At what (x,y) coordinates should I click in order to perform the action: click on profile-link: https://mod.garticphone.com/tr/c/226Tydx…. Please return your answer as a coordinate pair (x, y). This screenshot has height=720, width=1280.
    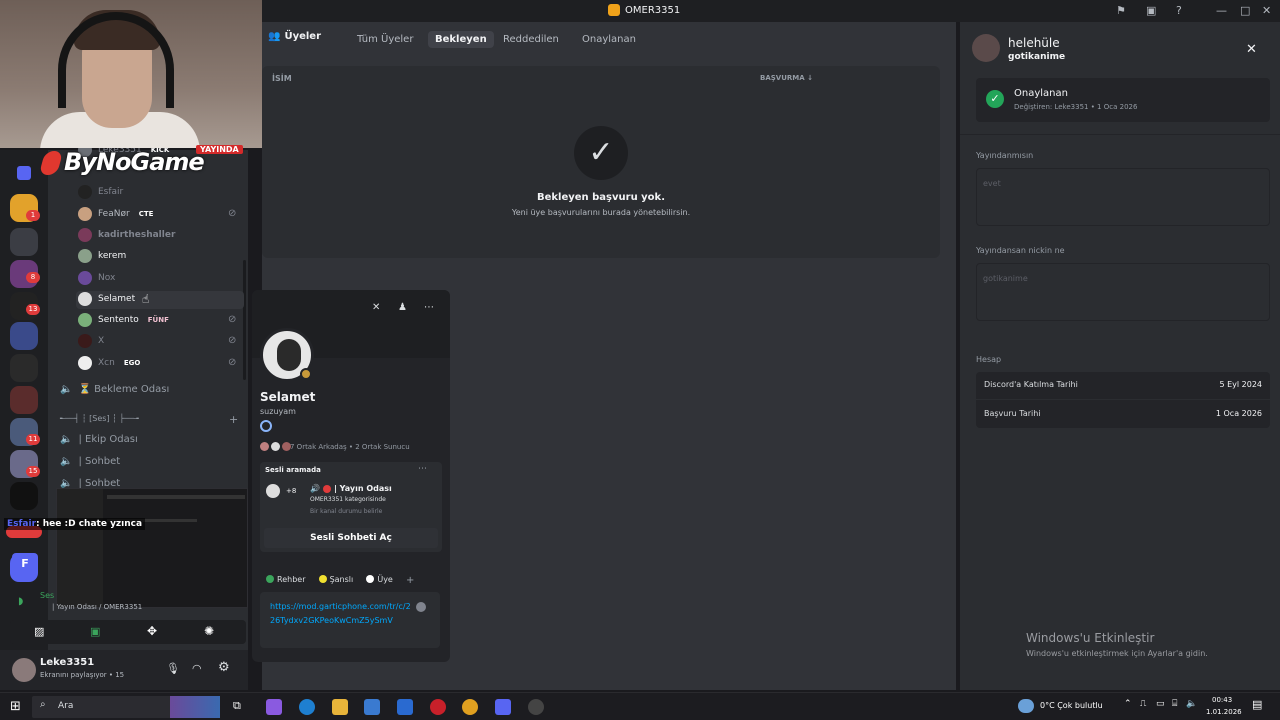
    Looking at the image, I should click on (341, 614).